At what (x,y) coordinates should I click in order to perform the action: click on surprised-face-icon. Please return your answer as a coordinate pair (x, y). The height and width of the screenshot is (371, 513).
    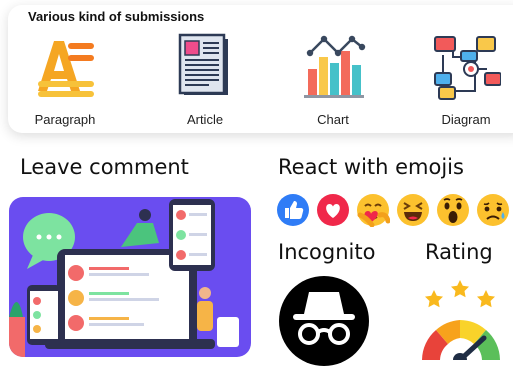
    Looking at the image, I should click on (453, 210).